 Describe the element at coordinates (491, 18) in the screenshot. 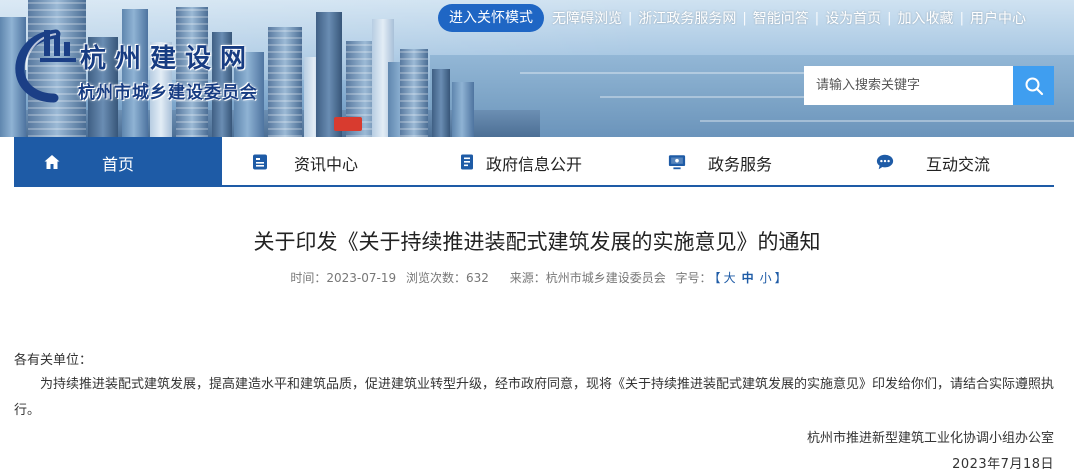

I see `care-mode-button: 进入关怀模式` at that location.